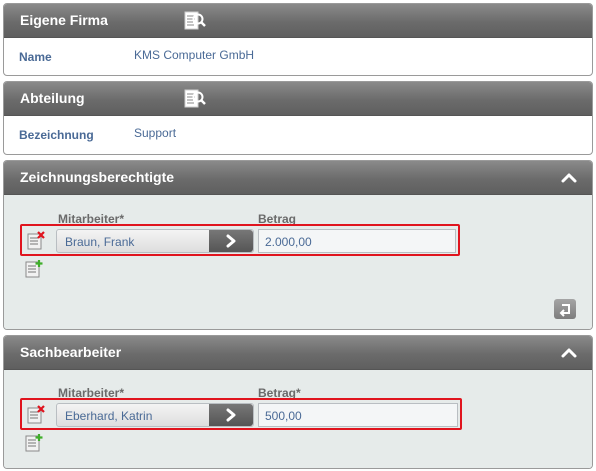 The height and width of the screenshot is (471, 596). I want to click on mitarbeiter-select: Braun, Frank, so click(155, 241).